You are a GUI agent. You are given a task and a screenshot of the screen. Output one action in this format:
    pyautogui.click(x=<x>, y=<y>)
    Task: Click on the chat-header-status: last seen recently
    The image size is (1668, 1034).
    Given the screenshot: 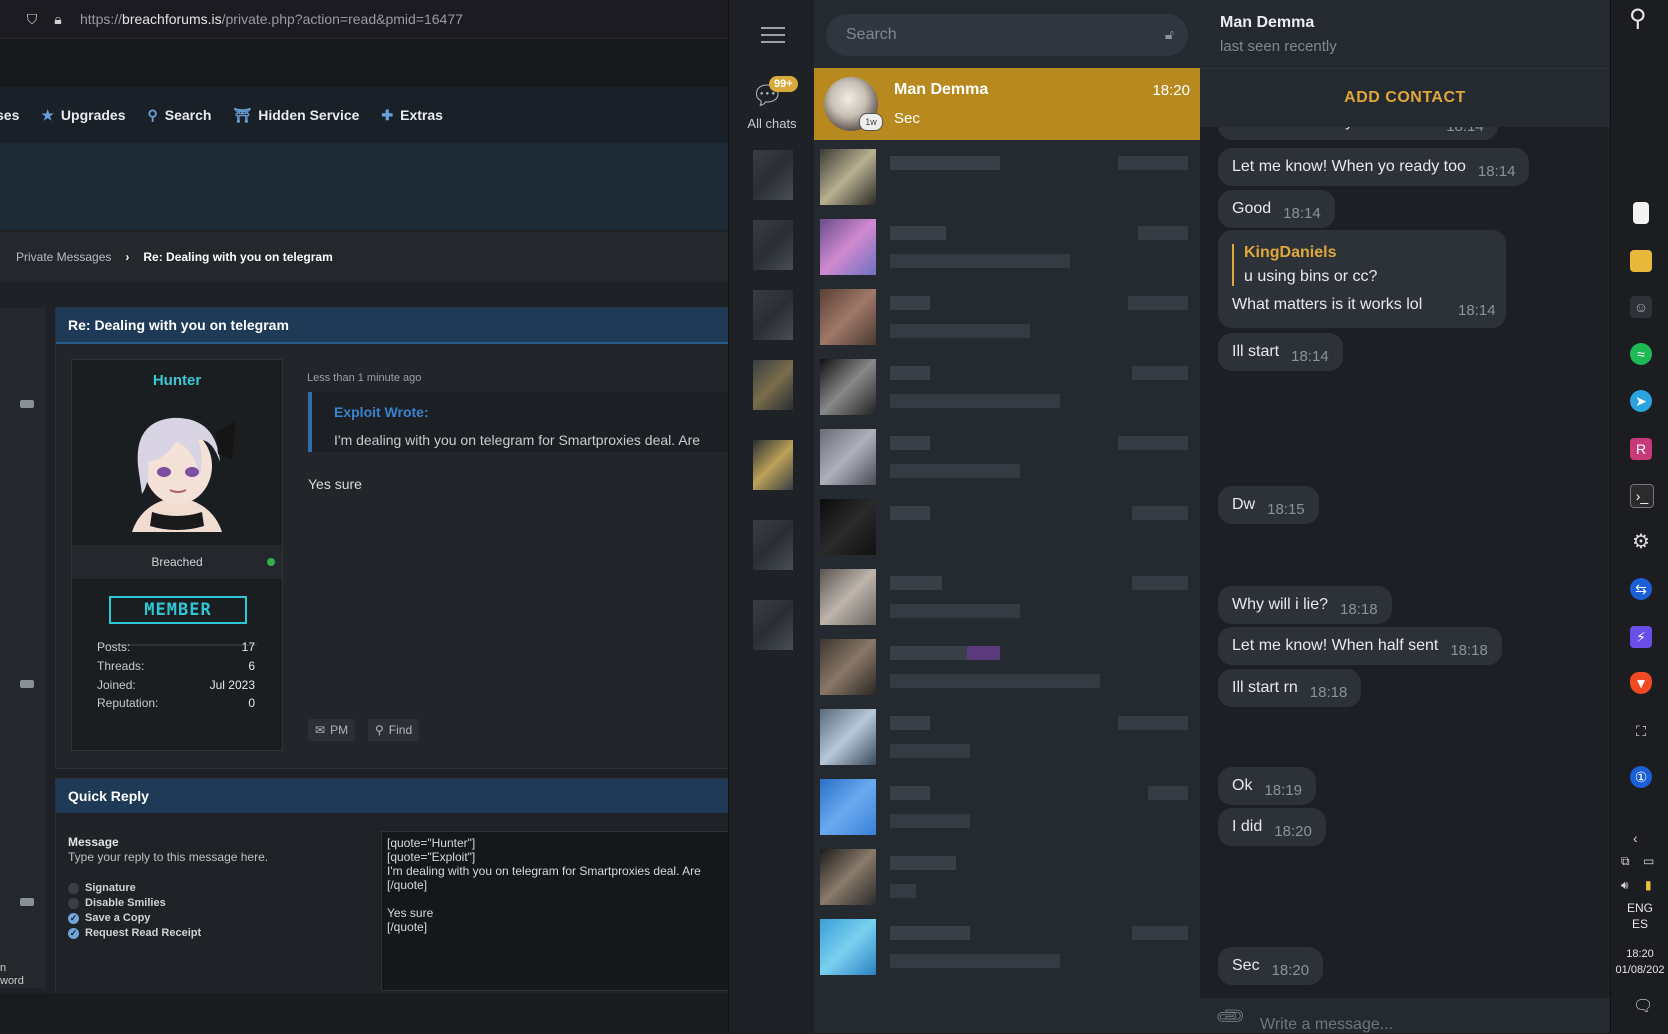 What is the action you would take?
    pyautogui.click(x=1278, y=46)
    